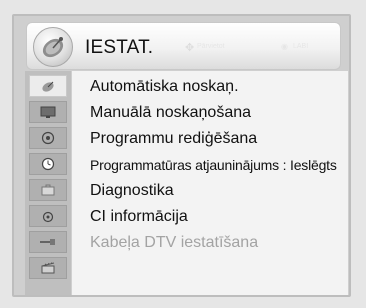 This screenshot has width=366, height=308. What do you see at coordinates (53, 47) in the screenshot?
I see `satellite-dish-icon` at bounding box center [53, 47].